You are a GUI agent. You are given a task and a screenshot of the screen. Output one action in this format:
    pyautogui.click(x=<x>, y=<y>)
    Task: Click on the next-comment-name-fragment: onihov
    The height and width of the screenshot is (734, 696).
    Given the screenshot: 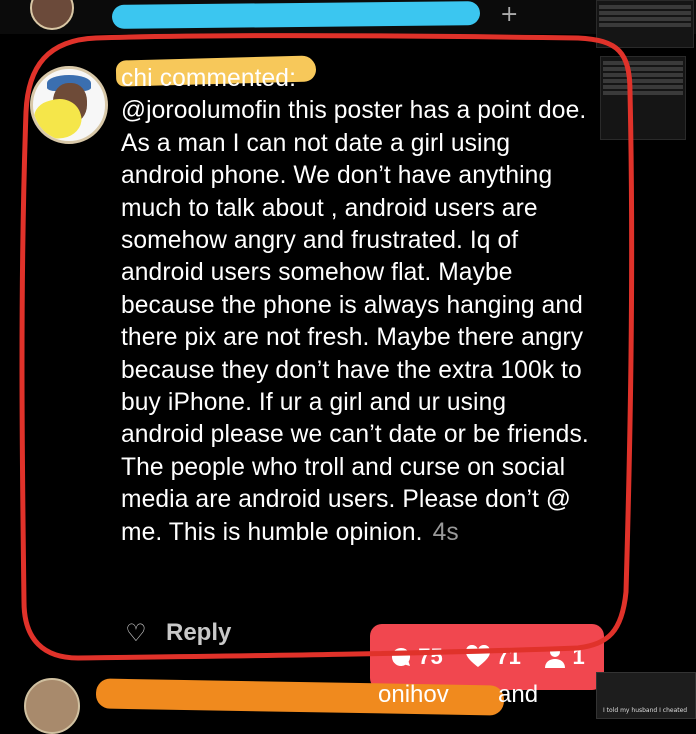 What is the action you would take?
    pyautogui.click(x=413, y=694)
    